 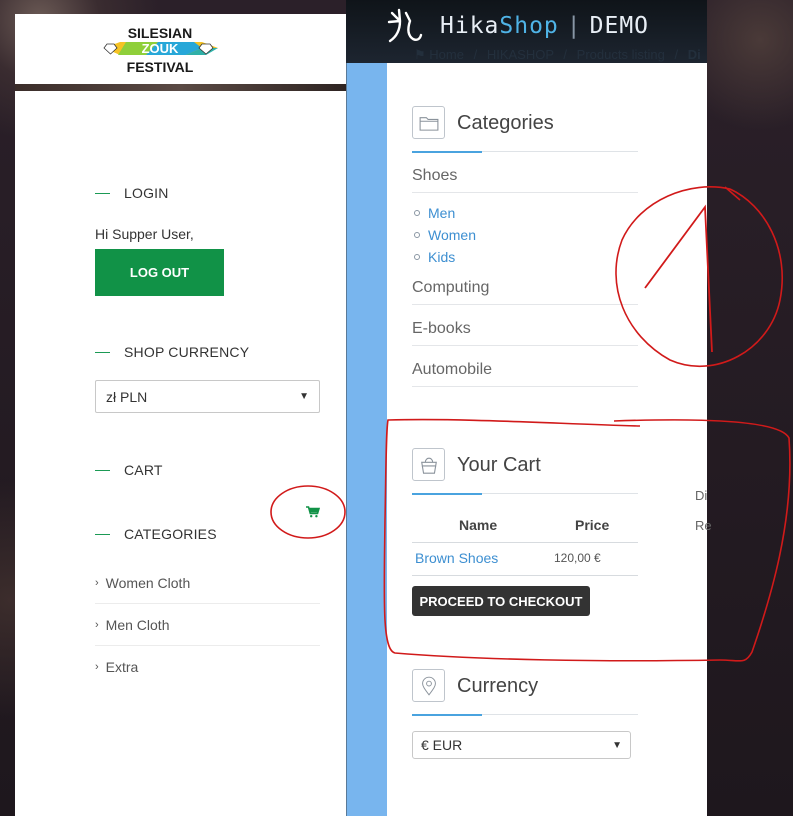 I want to click on home-icon: ⚑, so click(x=420, y=54).